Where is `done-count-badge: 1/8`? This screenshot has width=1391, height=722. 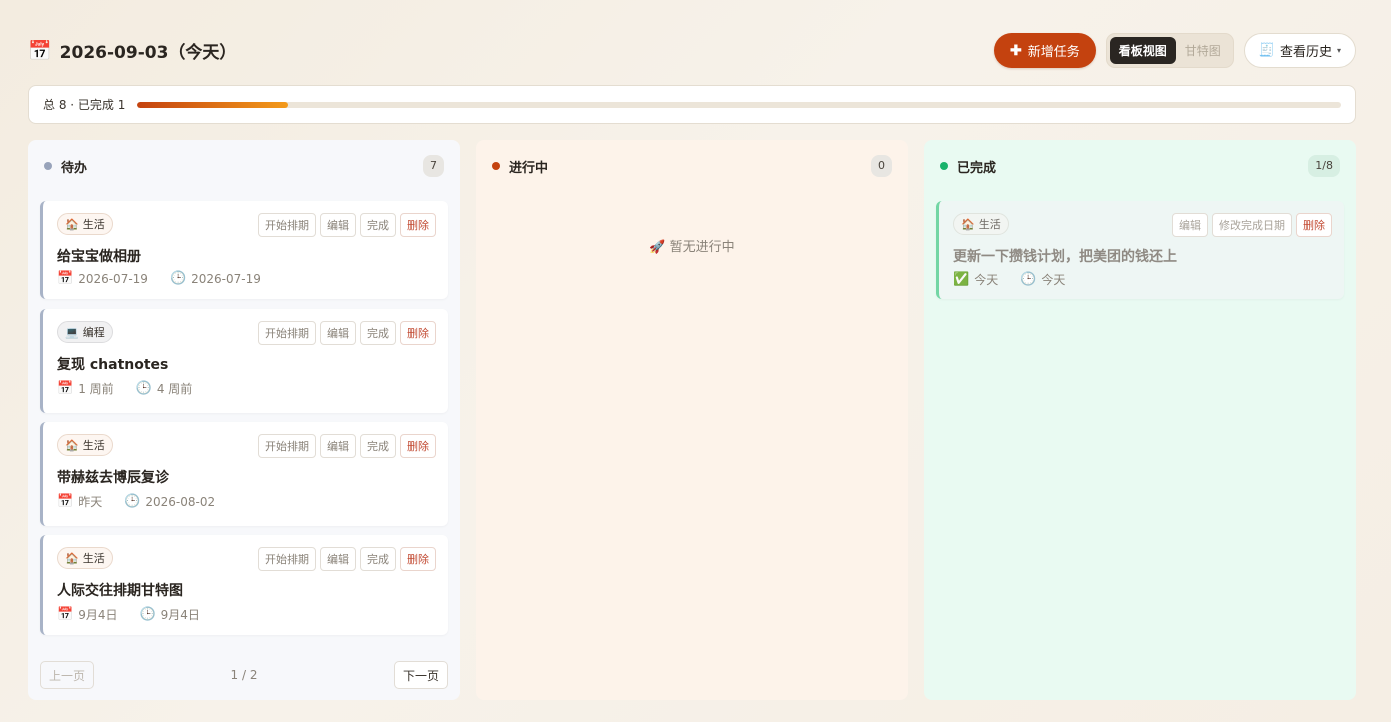 done-count-badge: 1/8 is located at coordinates (1324, 166).